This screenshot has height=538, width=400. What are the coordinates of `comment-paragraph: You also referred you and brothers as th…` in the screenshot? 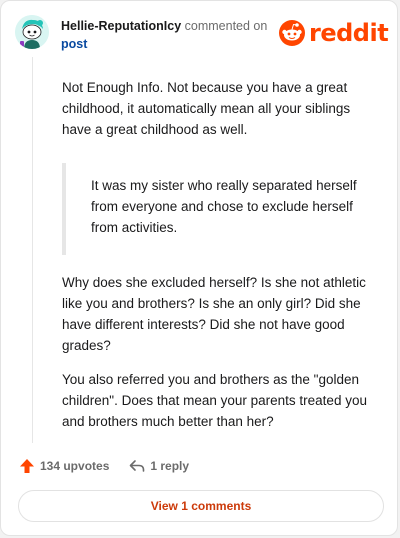 It's located at (214, 400).